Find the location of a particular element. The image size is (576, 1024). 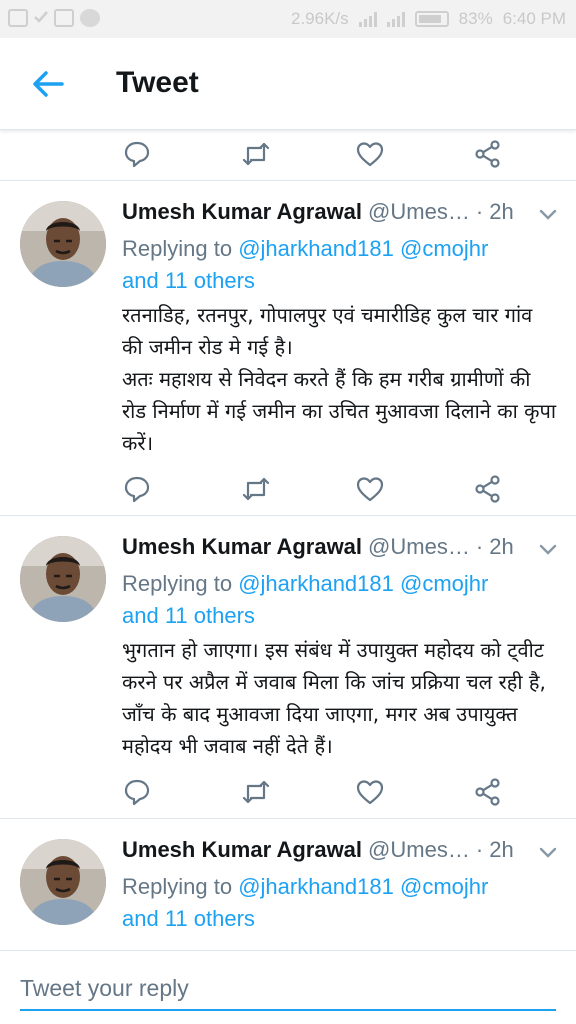

check-icon is located at coordinates (41, 18).